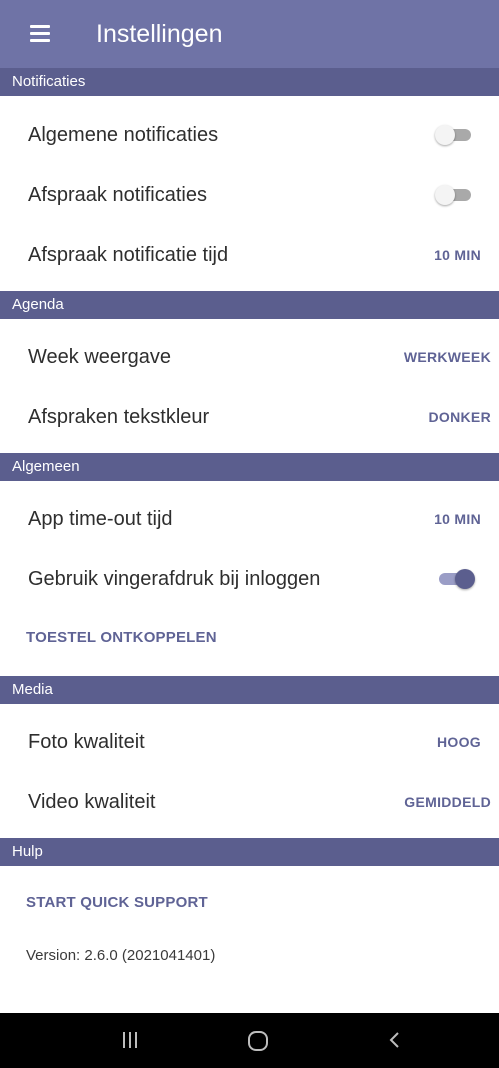 The width and height of the screenshot is (499, 1068). I want to click on section-header-media: Media, so click(249, 690).